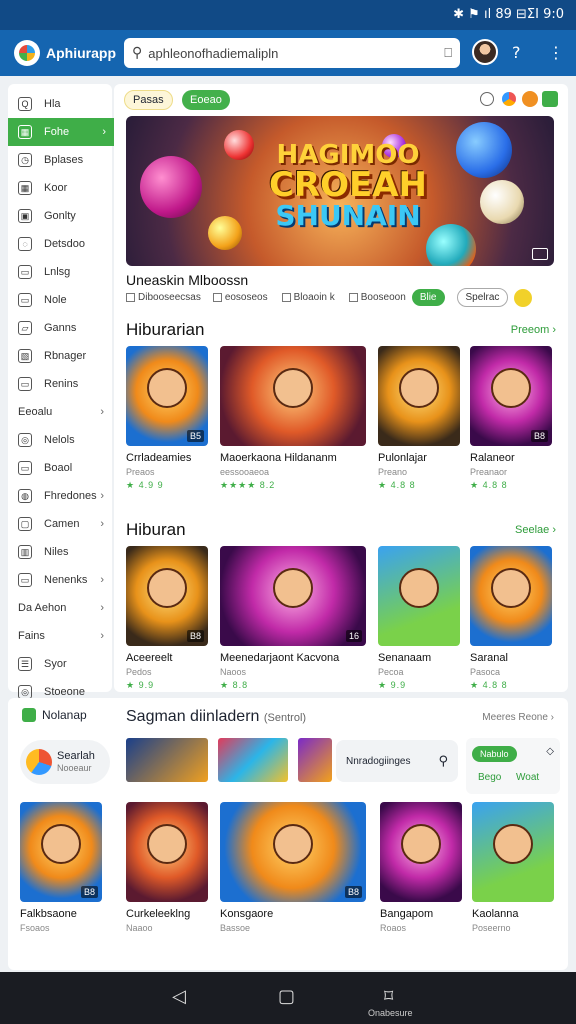 This screenshot has width=576, height=1024. What do you see at coordinates (149, 658) in the screenshot?
I see `game-title: Aceereelt` at bounding box center [149, 658].